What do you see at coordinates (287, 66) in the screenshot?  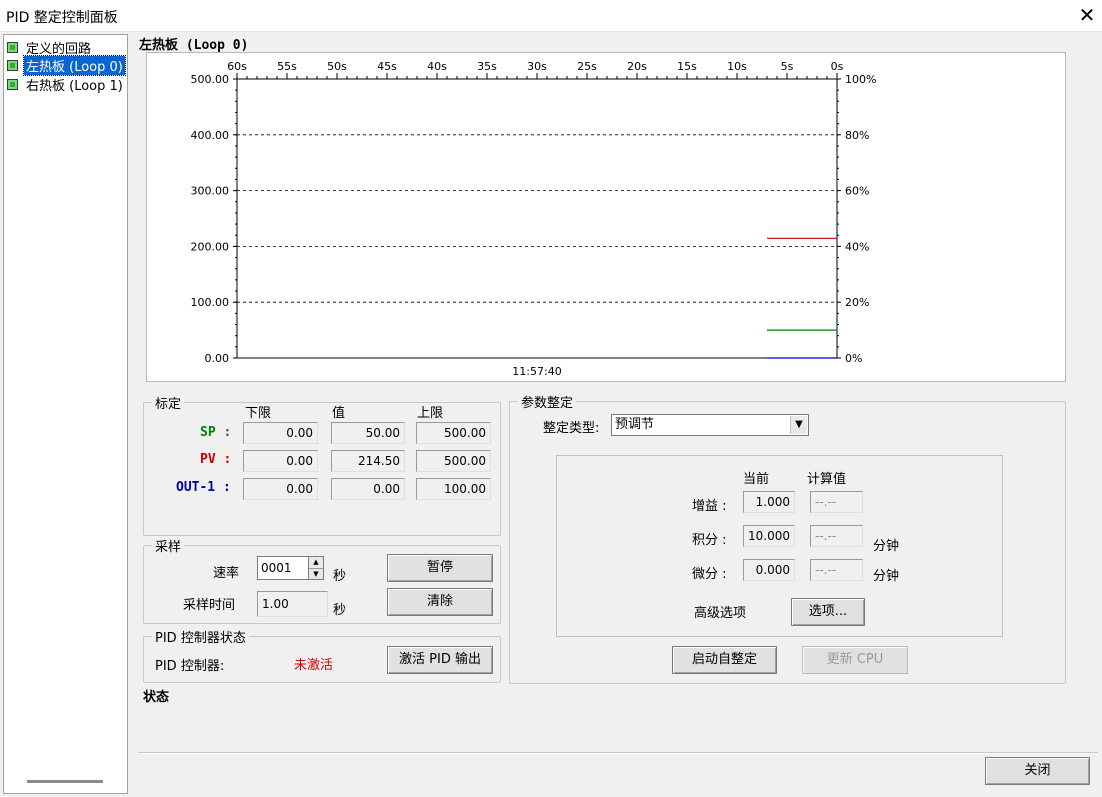 I see `x-tick-label: 55s` at bounding box center [287, 66].